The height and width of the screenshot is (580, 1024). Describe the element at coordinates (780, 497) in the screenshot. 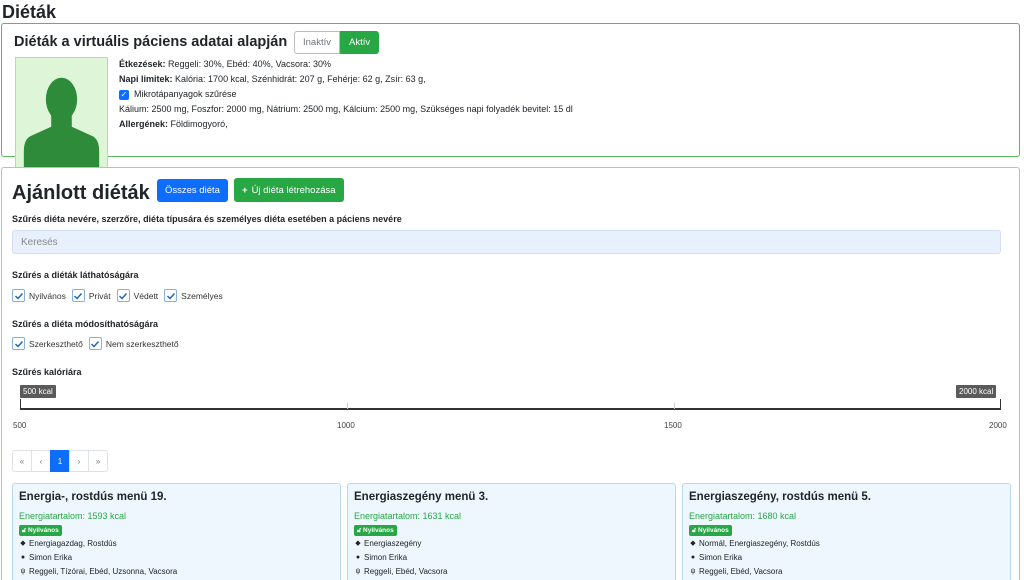

I see `diet-card-title: Energiaszegény, rostdús menü 5.` at that location.